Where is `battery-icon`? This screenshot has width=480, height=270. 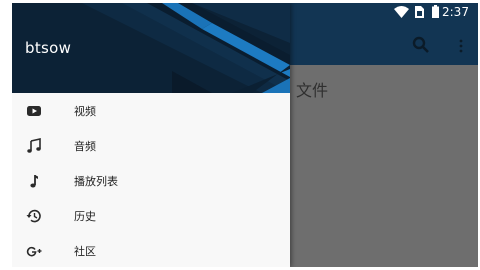 battery-icon is located at coordinates (435, 11).